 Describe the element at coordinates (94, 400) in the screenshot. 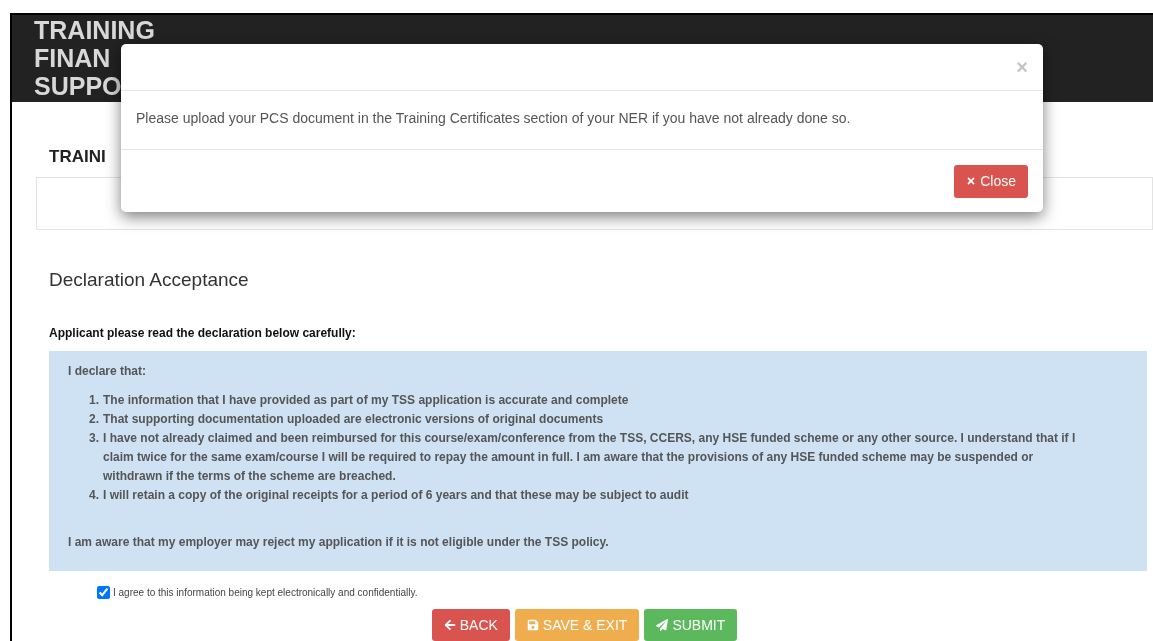

I see `list-number: 1.` at that location.